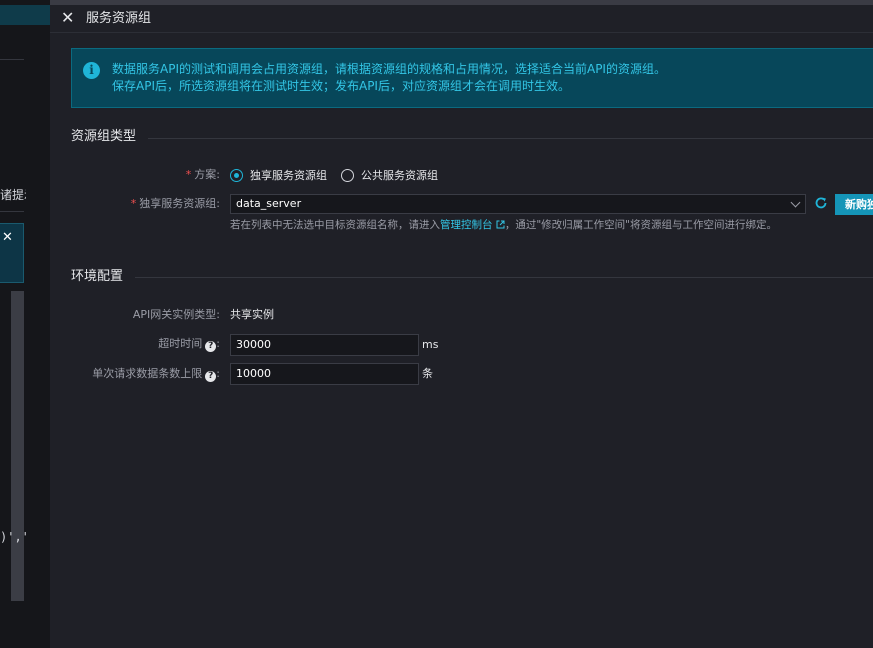  What do you see at coordinates (252, 314) in the screenshot?
I see `gateway-type-value: 共享实例` at bounding box center [252, 314].